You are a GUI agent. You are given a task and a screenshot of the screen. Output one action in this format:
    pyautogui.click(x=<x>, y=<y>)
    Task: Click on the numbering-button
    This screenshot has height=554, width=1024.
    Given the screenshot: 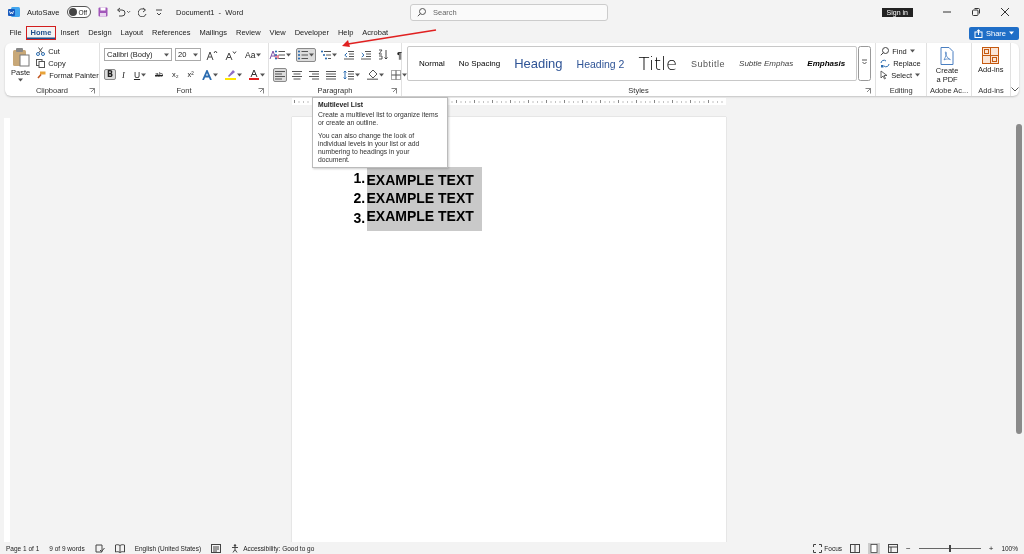 What is the action you would take?
    pyautogui.click(x=306, y=54)
    